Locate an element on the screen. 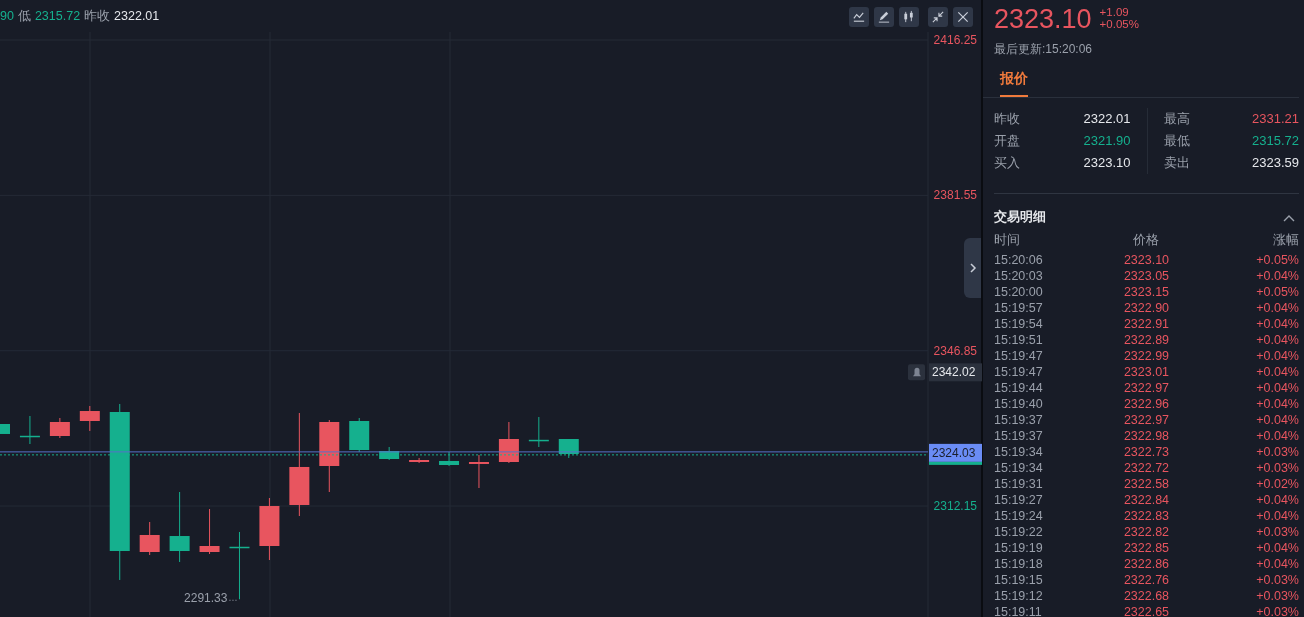 This screenshot has height=617, width=1304. stat-value: 2322.01 is located at coordinates (1107, 119).